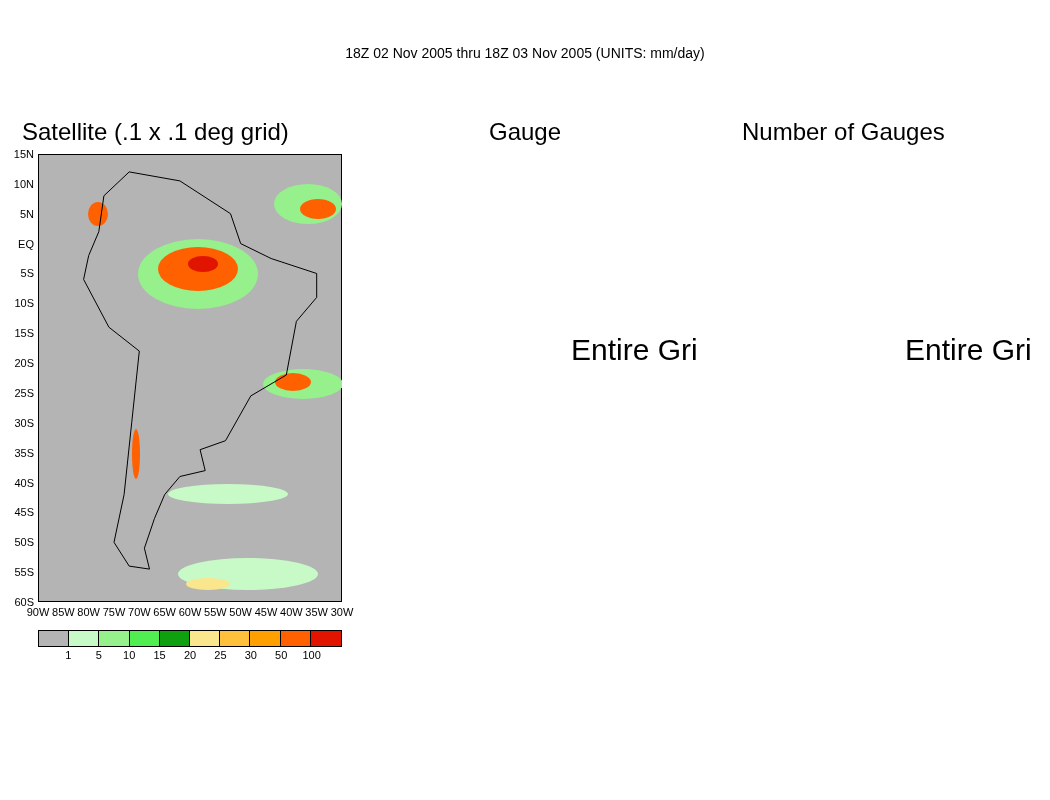 The height and width of the screenshot is (800, 1050). What do you see at coordinates (220, 655) in the screenshot?
I see `legend-label: 25` at bounding box center [220, 655].